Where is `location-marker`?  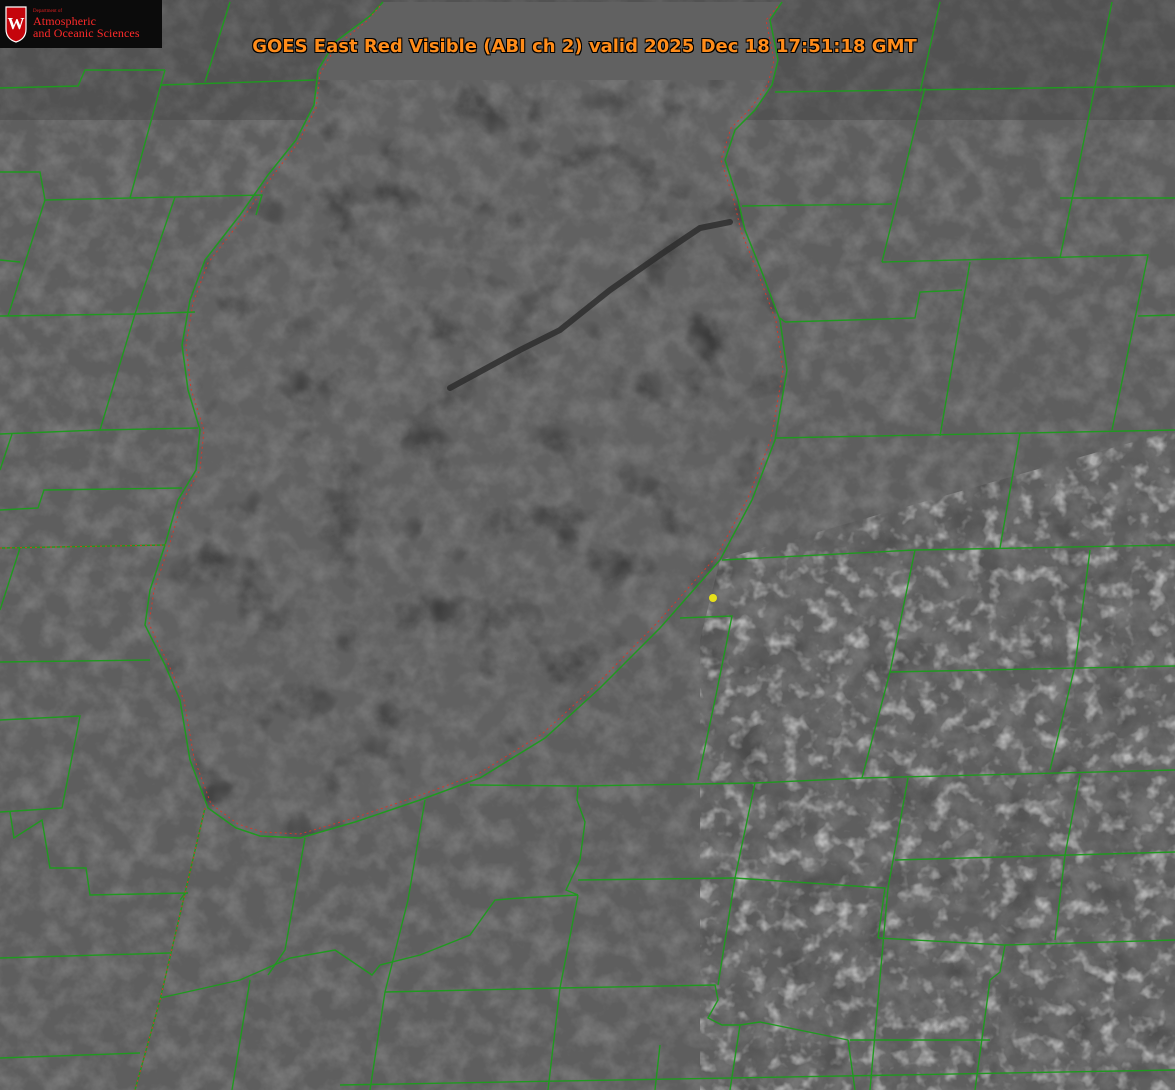 location-marker is located at coordinates (713, 598).